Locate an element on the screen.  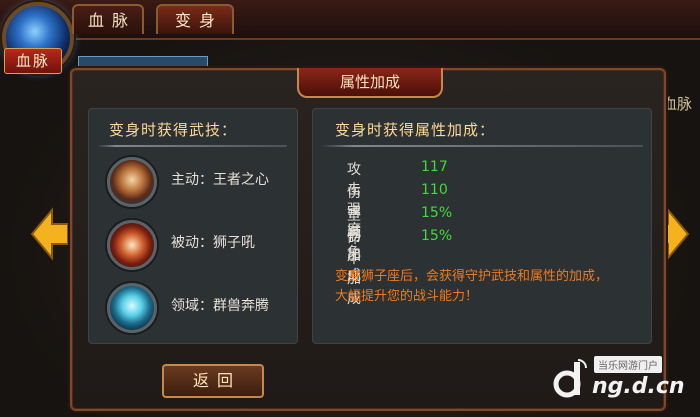
skills-heading: 变身时获得武技： is located at coordinates (173, 130).